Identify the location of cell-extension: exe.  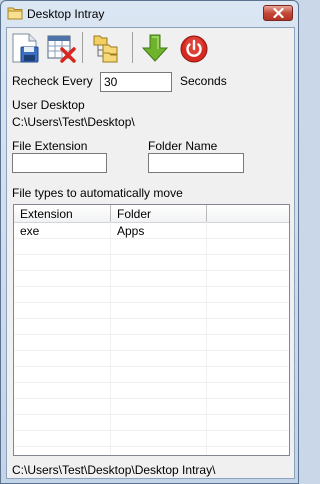
(30, 231).